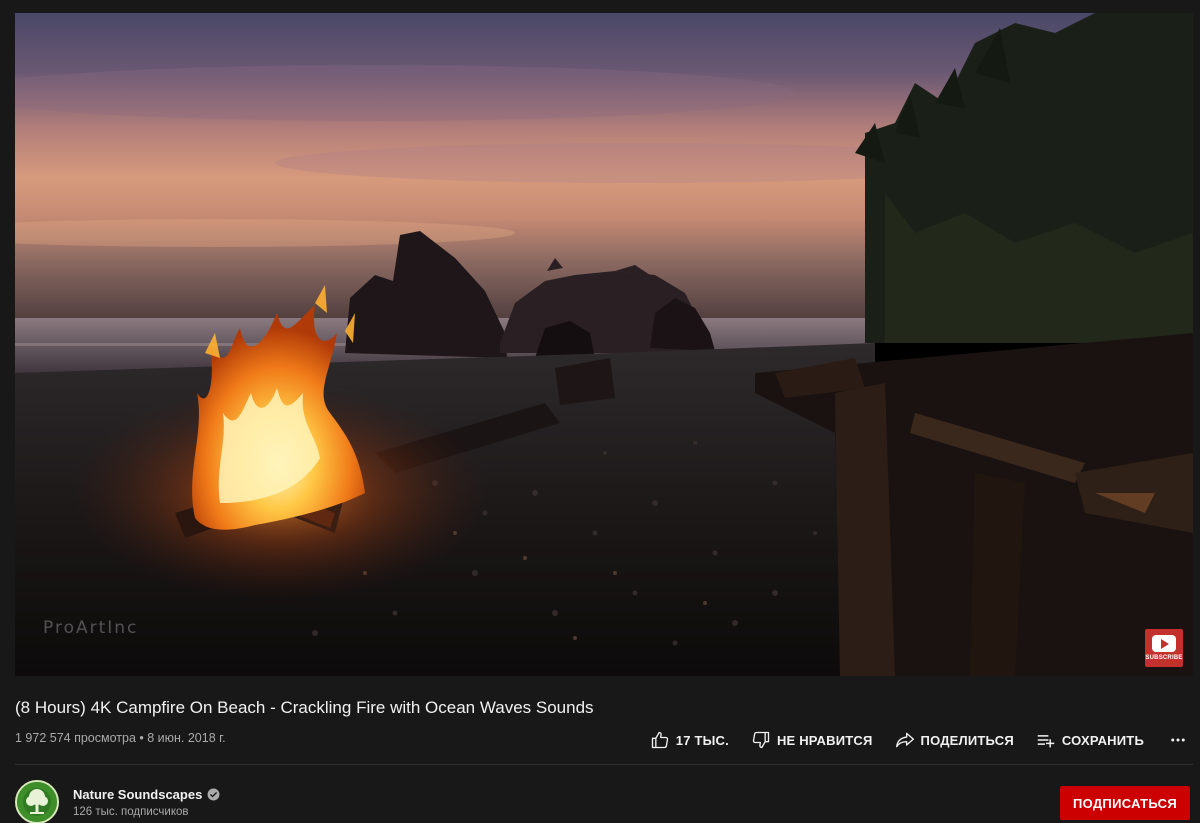 The width and height of the screenshot is (1200, 823). I want to click on tree-logo-icon, so click(37, 802).